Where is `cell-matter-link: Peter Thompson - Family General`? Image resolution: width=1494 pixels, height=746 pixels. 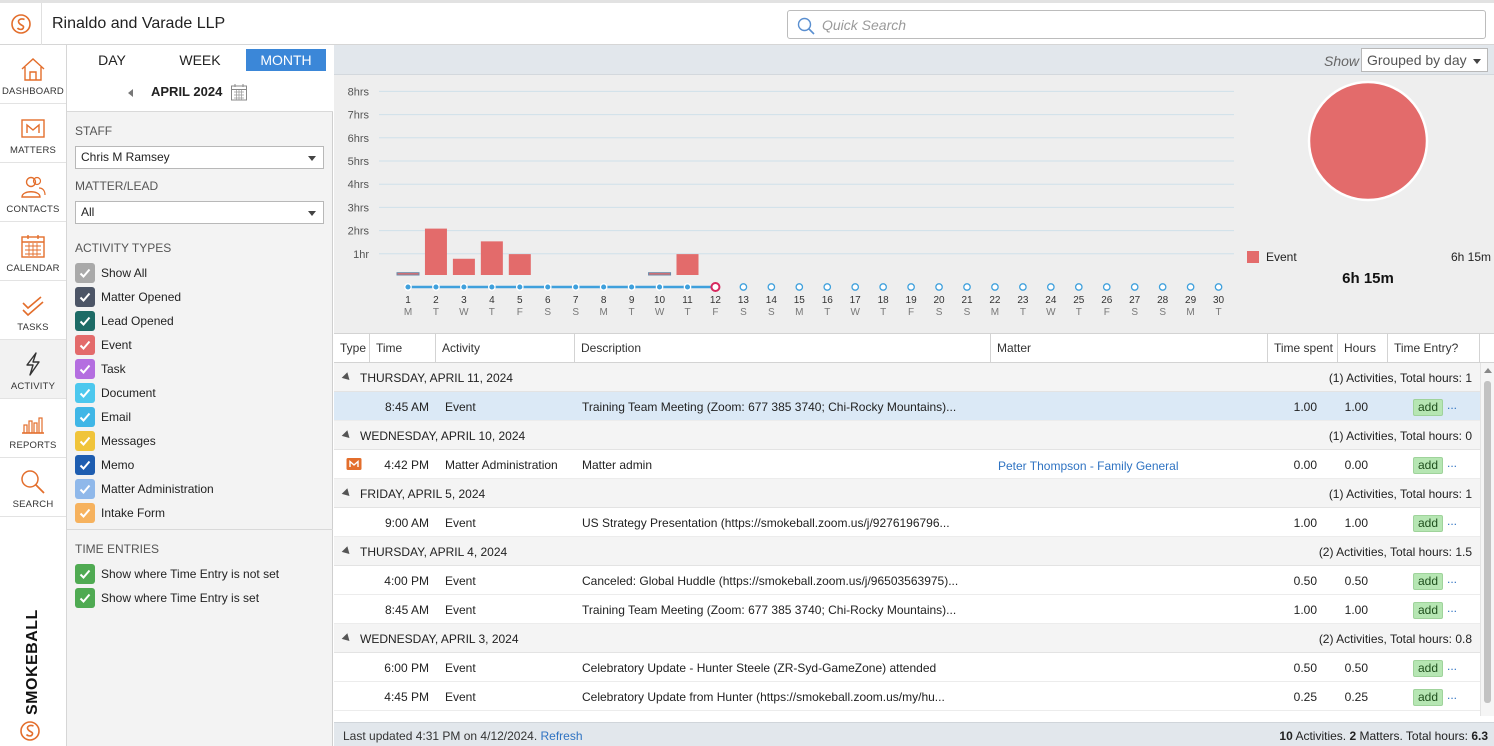 cell-matter-link: Peter Thompson - Family General is located at coordinates (1130, 466).